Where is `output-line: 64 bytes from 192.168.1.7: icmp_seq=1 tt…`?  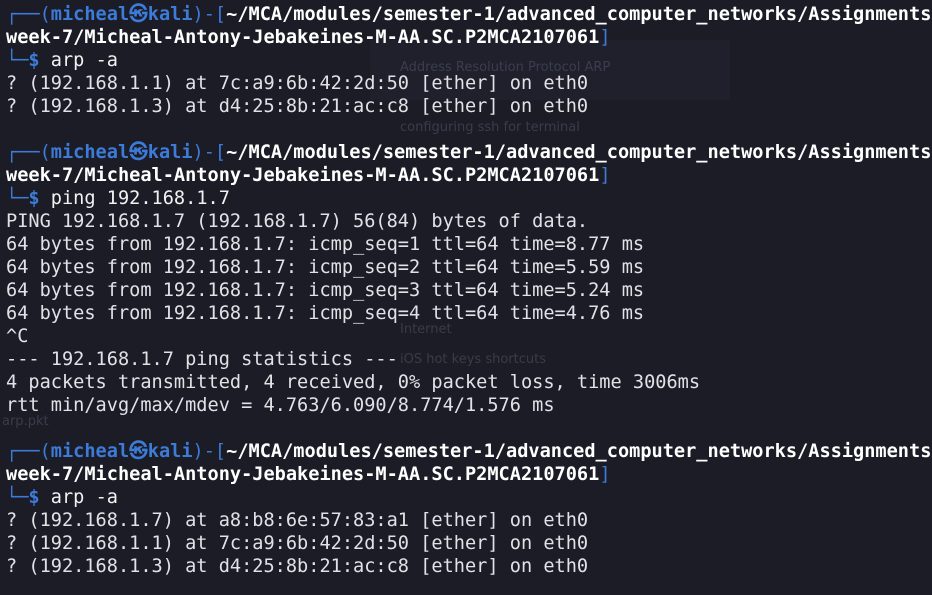
output-line: 64 bytes from 192.168.1.7: icmp_seq=1 tt… is located at coordinates (469, 244).